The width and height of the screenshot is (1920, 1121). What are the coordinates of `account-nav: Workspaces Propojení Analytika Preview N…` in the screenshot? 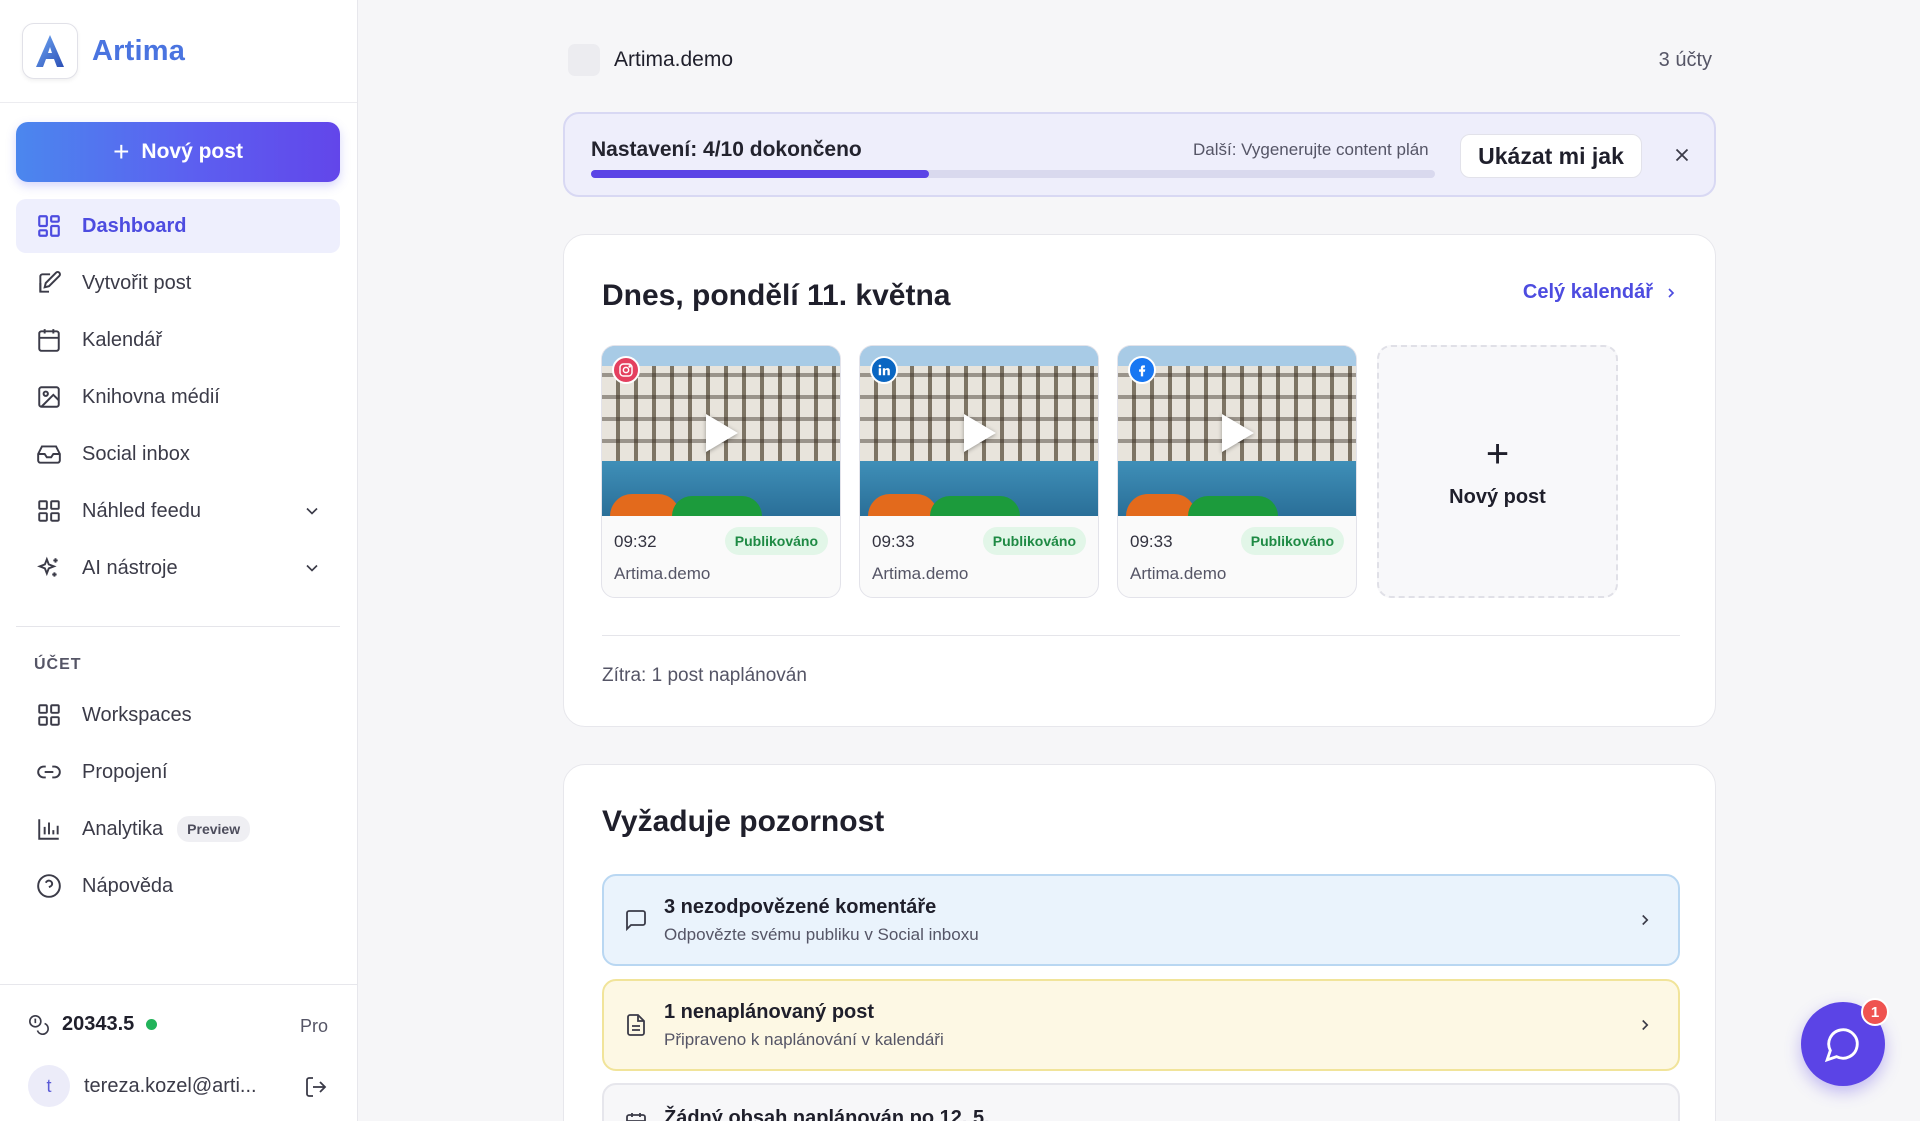 It's located at (178, 802).